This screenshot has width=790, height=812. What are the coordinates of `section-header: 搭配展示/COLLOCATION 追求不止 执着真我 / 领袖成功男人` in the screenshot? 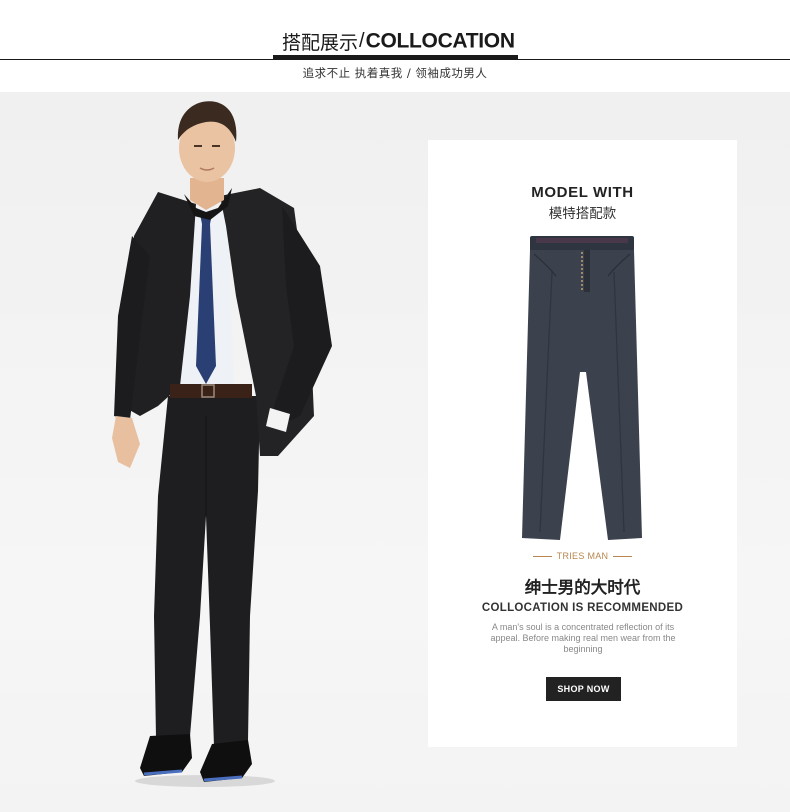 It's located at (395, 46).